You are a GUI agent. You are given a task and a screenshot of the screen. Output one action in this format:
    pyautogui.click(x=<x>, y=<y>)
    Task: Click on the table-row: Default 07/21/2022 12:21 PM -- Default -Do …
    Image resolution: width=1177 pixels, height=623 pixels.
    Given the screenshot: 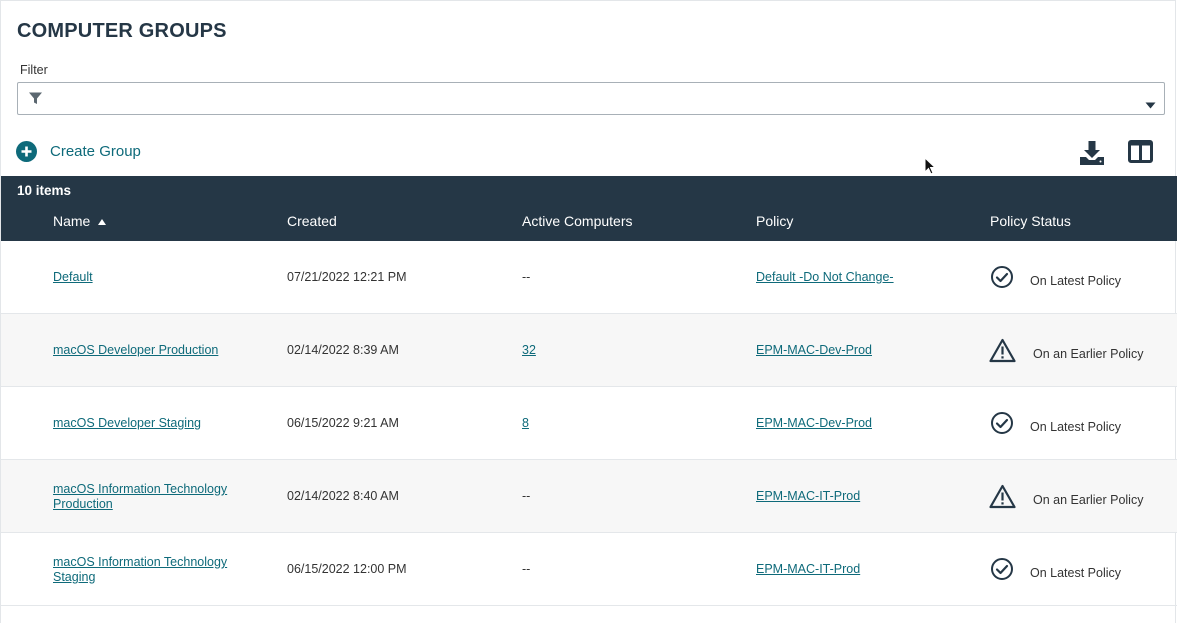 What is the action you would take?
    pyautogui.click(x=589, y=277)
    